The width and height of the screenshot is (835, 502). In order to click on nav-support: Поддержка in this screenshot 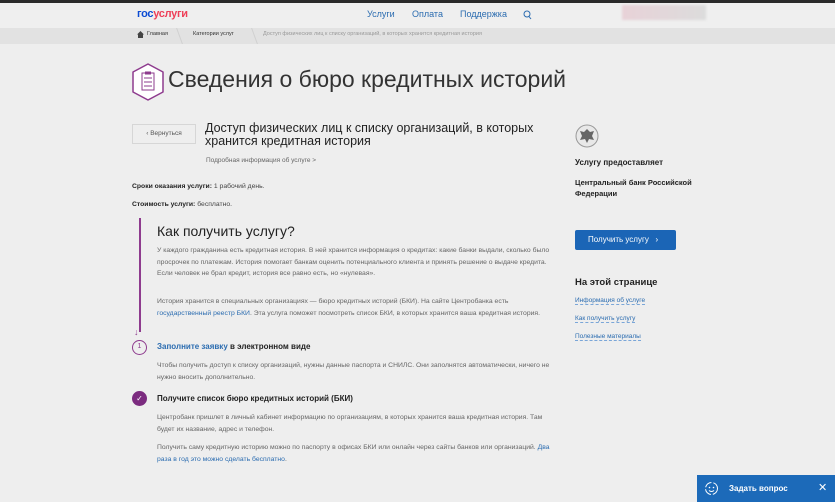, I will do `click(483, 14)`.